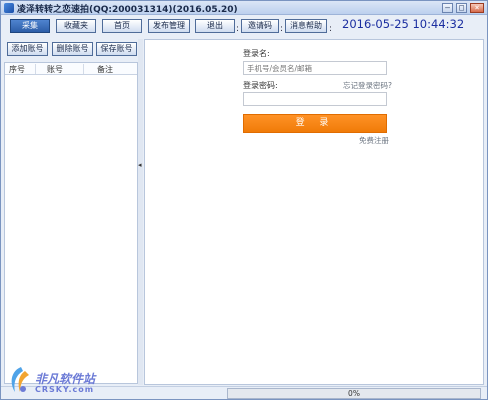  What do you see at coordinates (140, 212) in the screenshot?
I see `panel-splitter: ◂` at bounding box center [140, 212].